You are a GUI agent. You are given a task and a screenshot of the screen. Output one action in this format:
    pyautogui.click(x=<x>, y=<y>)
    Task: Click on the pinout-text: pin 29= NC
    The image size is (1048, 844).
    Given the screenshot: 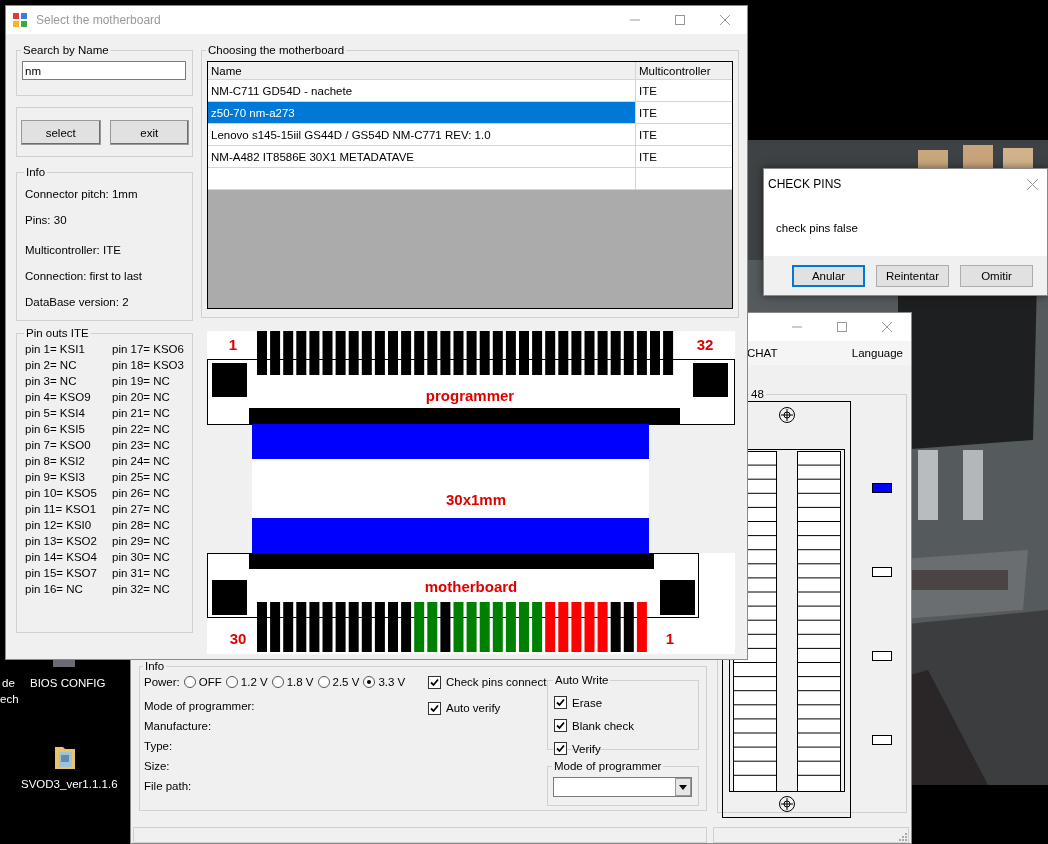 What is the action you would take?
    pyautogui.click(x=141, y=541)
    